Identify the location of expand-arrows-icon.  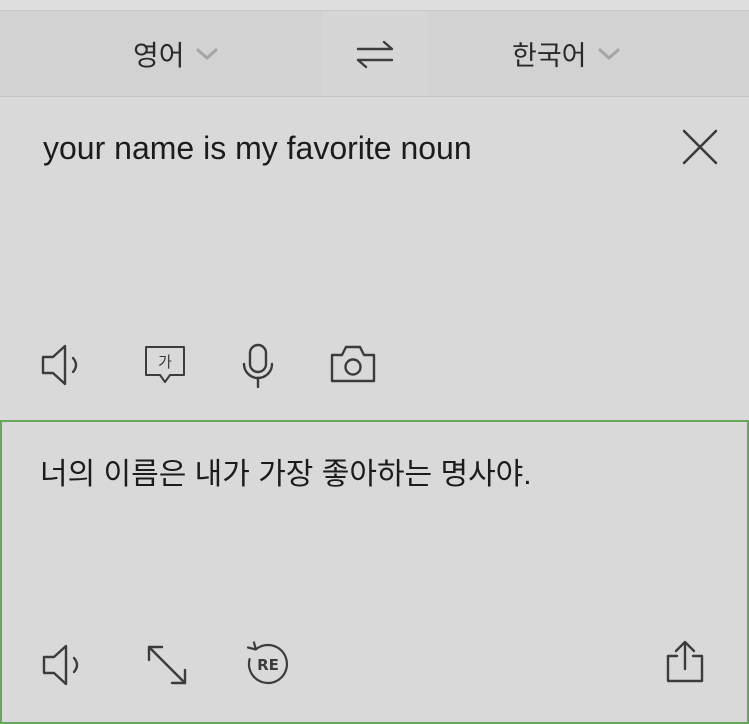
(167, 665).